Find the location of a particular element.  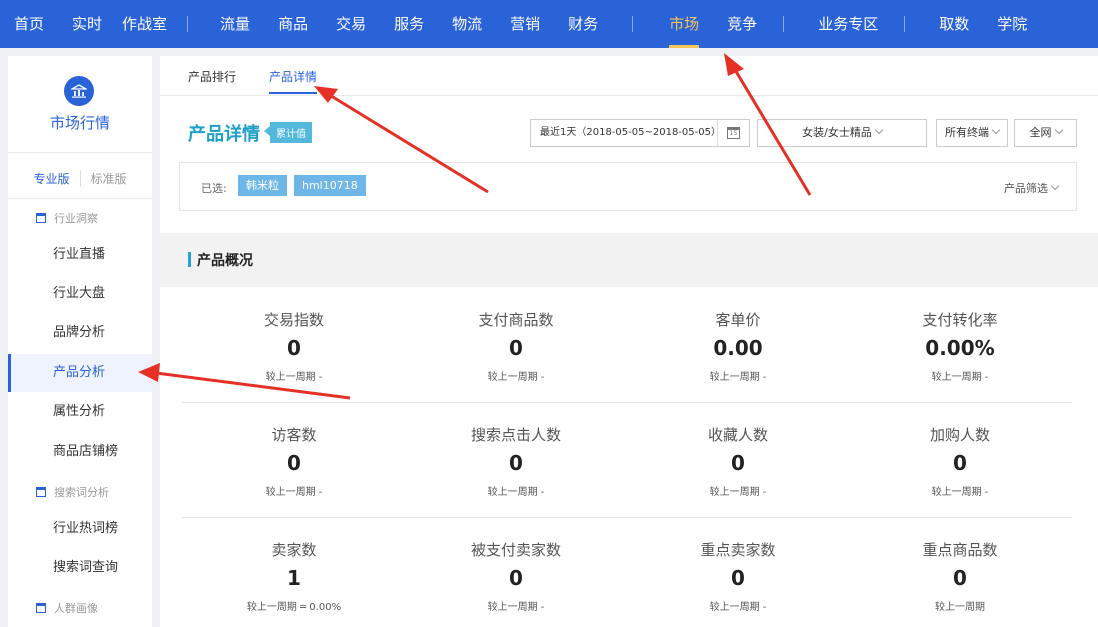

nav-item-market: 市场 is located at coordinates (684, 24).